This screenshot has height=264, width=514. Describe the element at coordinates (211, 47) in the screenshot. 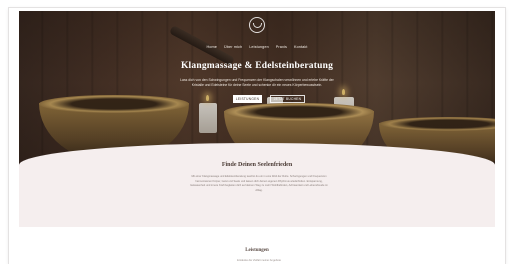

I see `nav-item-home: Home` at that location.